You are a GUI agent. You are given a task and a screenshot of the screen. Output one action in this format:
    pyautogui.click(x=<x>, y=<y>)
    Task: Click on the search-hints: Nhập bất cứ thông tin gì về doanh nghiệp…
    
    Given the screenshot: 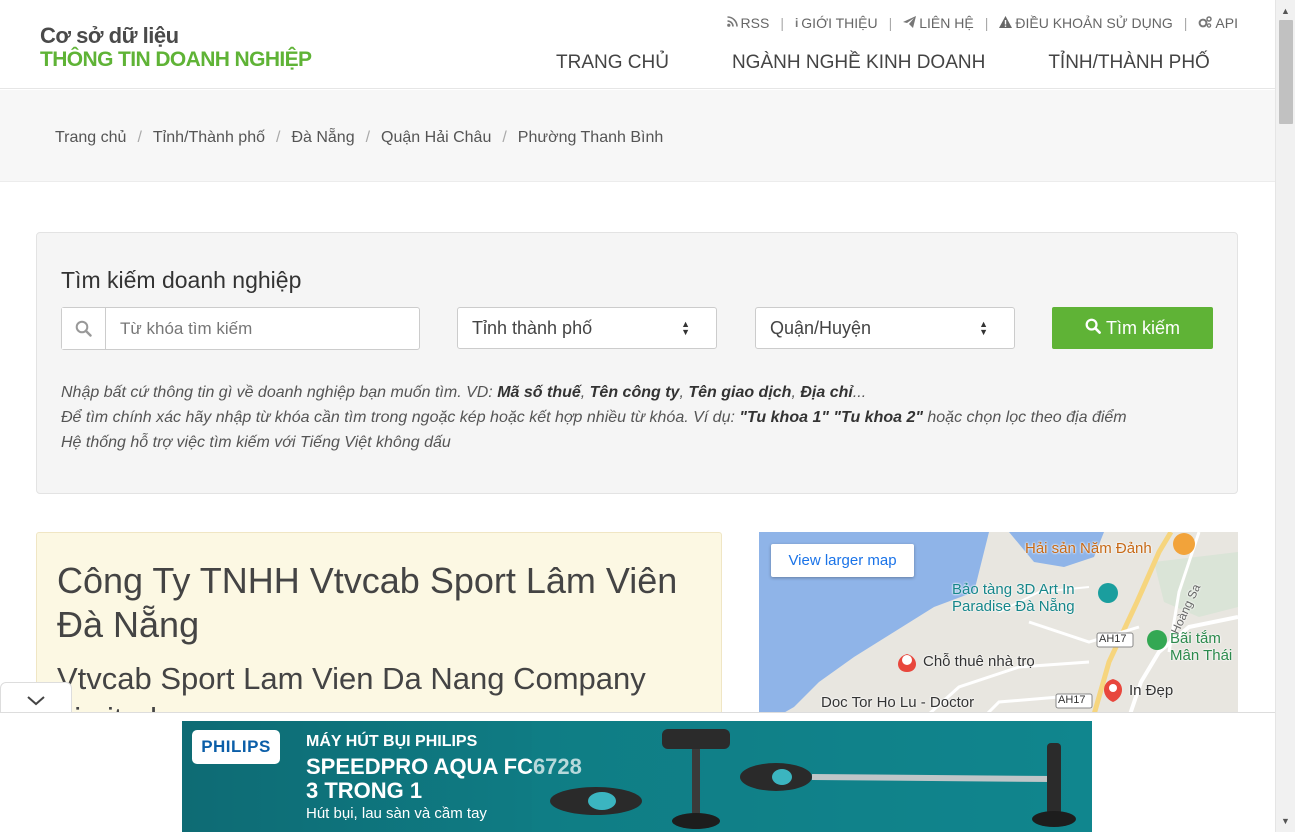 What is the action you would take?
    pyautogui.click(x=594, y=417)
    